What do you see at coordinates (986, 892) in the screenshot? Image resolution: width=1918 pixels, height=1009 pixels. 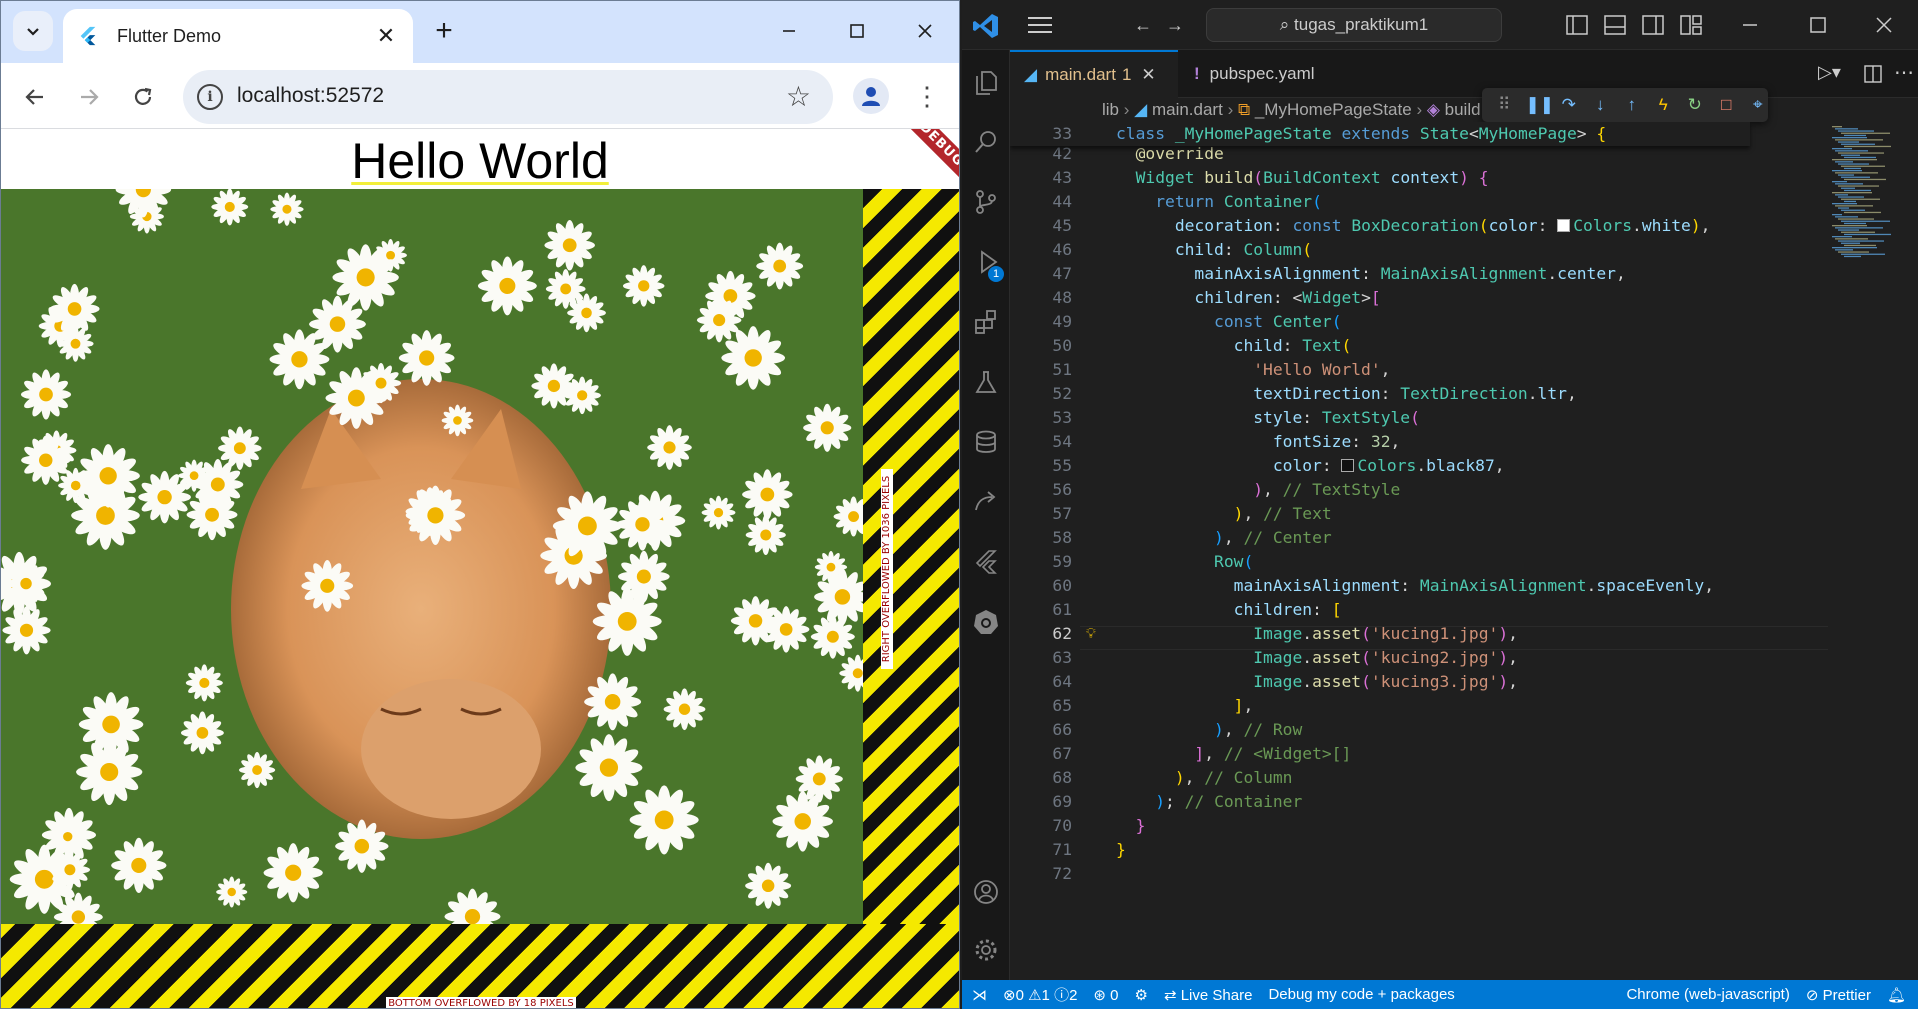 I see `accounts-button` at bounding box center [986, 892].